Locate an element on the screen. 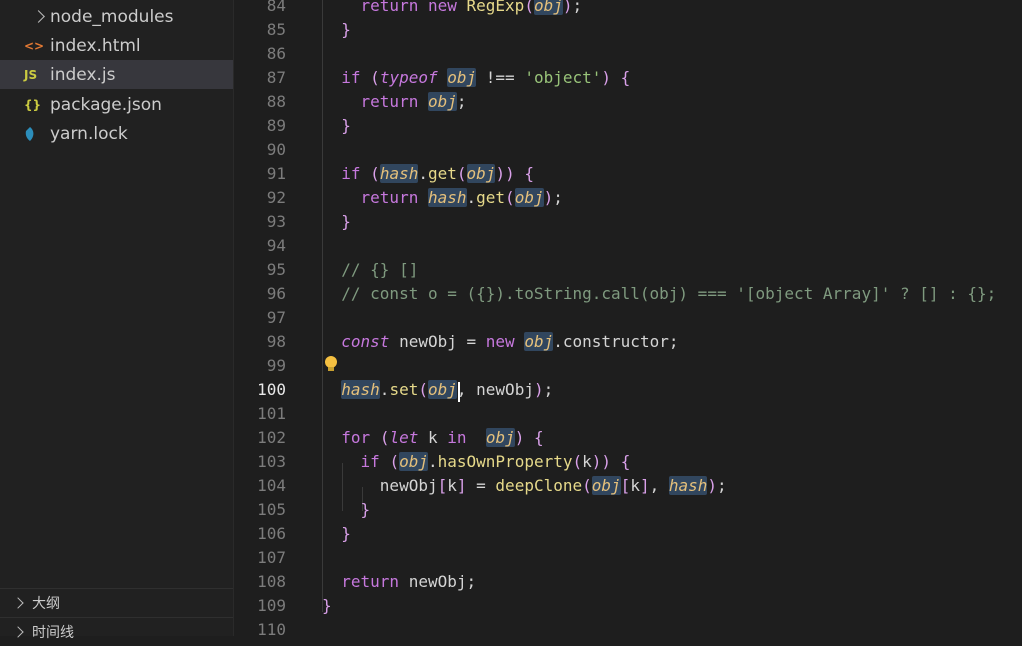 This screenshot has width=1022, height=646. code-line: 97 is located at coordinates (628, 318).